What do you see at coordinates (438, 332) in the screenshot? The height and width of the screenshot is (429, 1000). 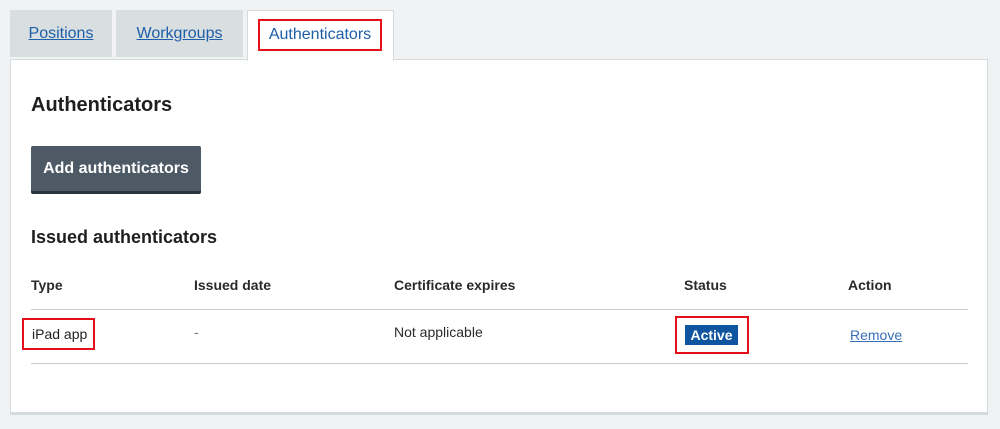 I see `cell-certificate-expires: Not applicable` at bounding box center [438, 332].